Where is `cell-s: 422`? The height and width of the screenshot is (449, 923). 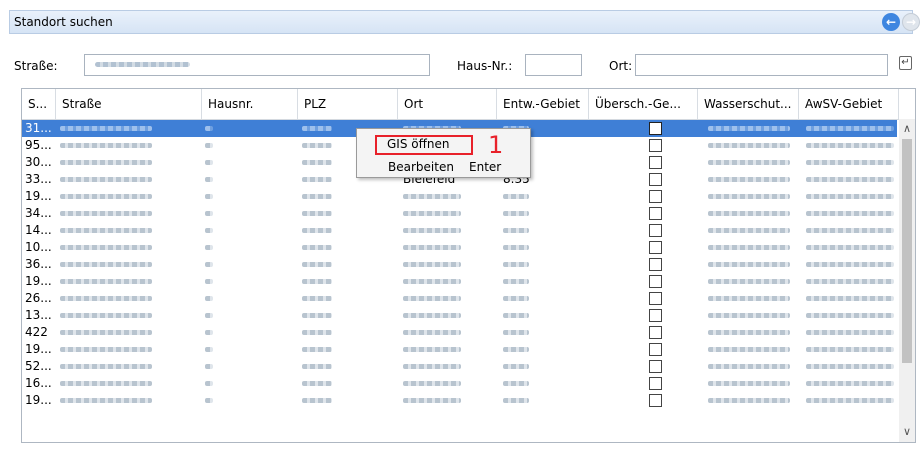 cell-s: 422 is located at coordinates (36, 332).